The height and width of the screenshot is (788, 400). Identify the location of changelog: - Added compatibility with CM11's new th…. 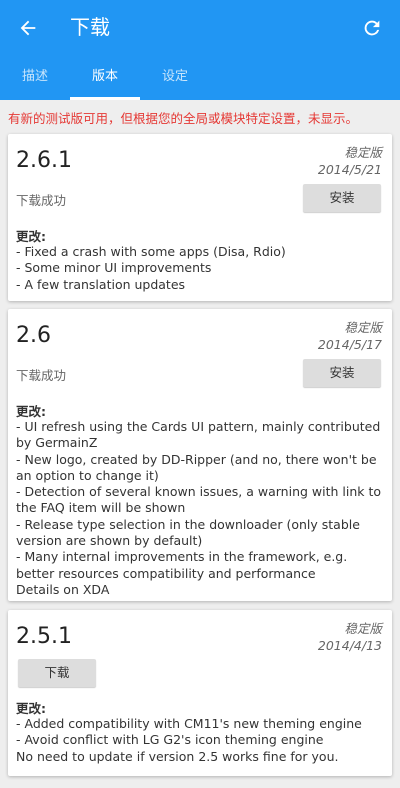
(200, 740).